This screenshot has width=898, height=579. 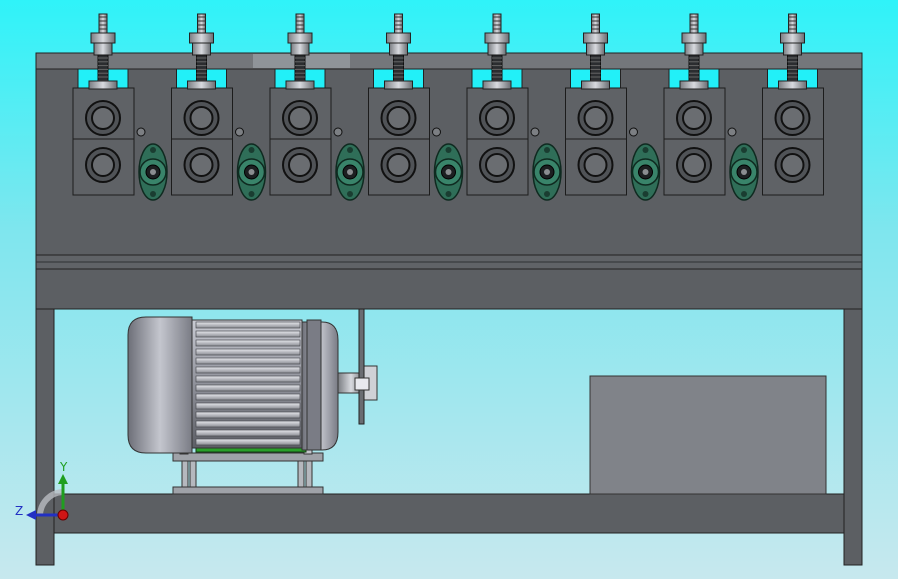 I want to click on motor-rear-cap, so click(x=160, y=385).